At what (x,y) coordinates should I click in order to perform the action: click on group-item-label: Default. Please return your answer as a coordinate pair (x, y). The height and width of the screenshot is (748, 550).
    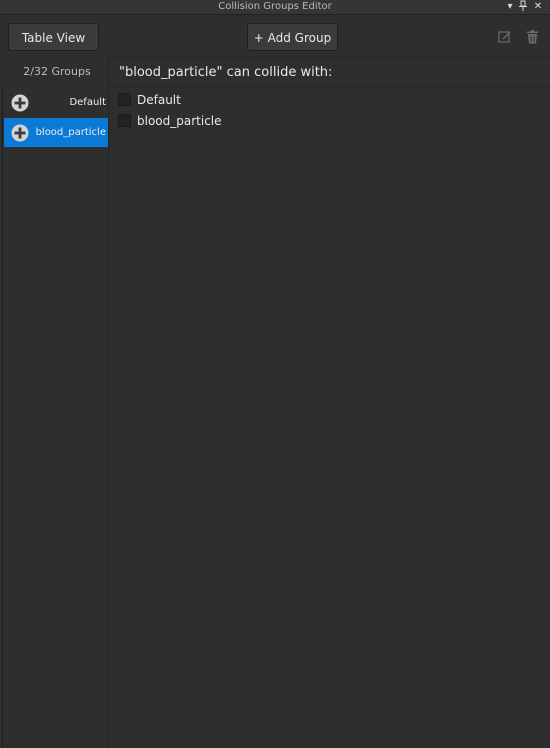
    Looking at the image, I should click on (87, 102).